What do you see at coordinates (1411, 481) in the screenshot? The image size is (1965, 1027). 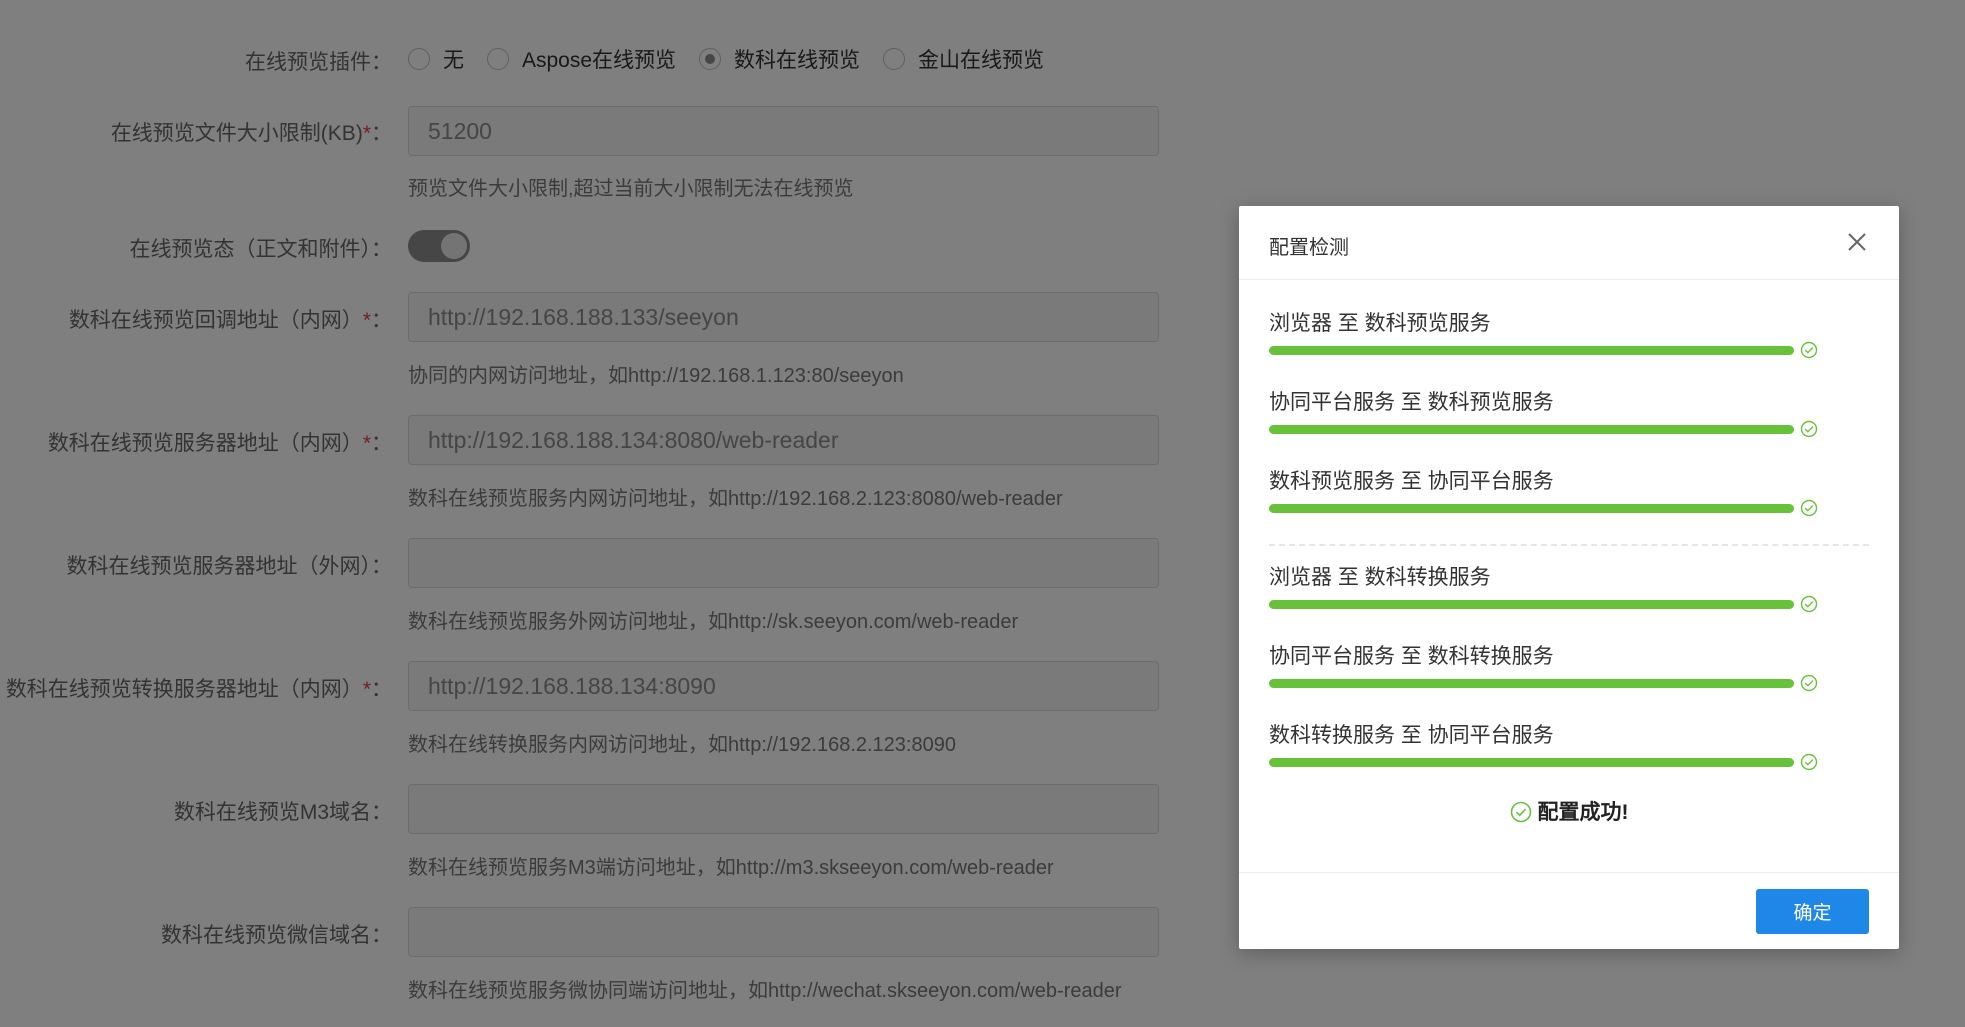 I see `check-item-label: 数科预览服务 至 协同平台服务` at bounding box center [1411, 481].